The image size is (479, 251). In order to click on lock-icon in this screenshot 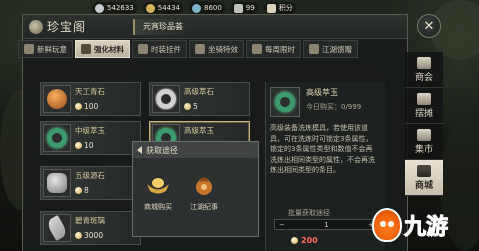, I will do `click(238, 8)`.